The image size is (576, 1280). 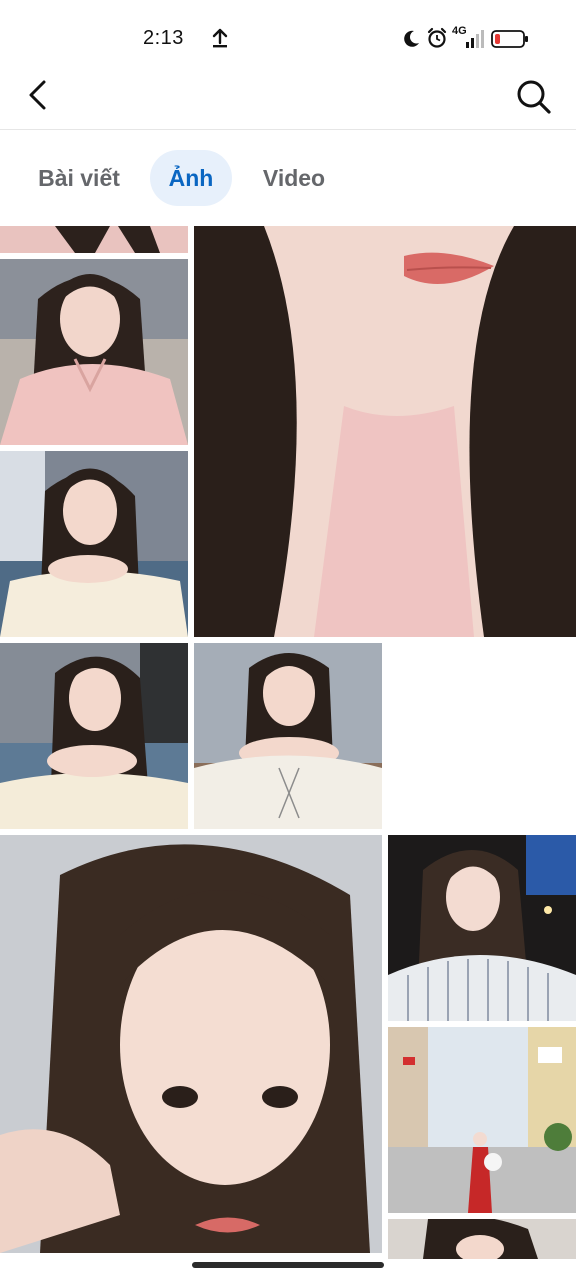 I want to click on chevron-left-icon, so click(x=37, y=95).